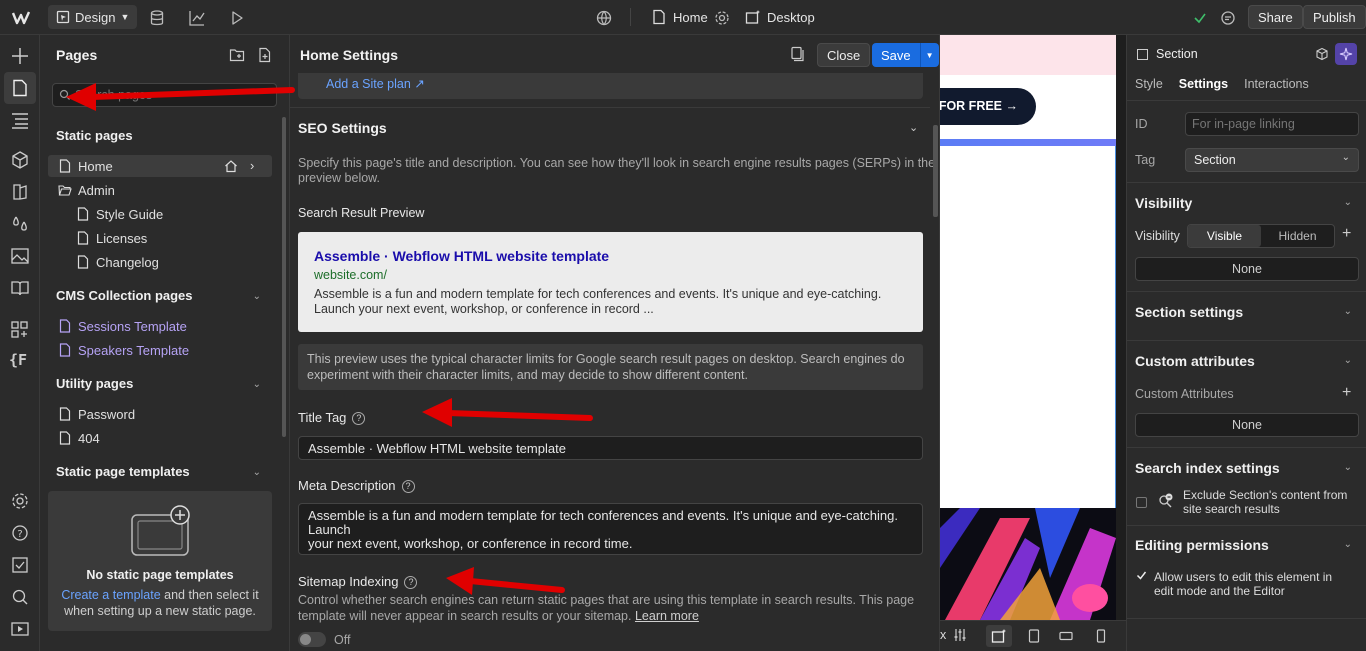 This screenshot has height=651, width=1366. What do you see at coordinates (1066, 636) in the screenshot?
I see `mobile-landscape-breakpoint-icon` at bounding box center [1066, 636].